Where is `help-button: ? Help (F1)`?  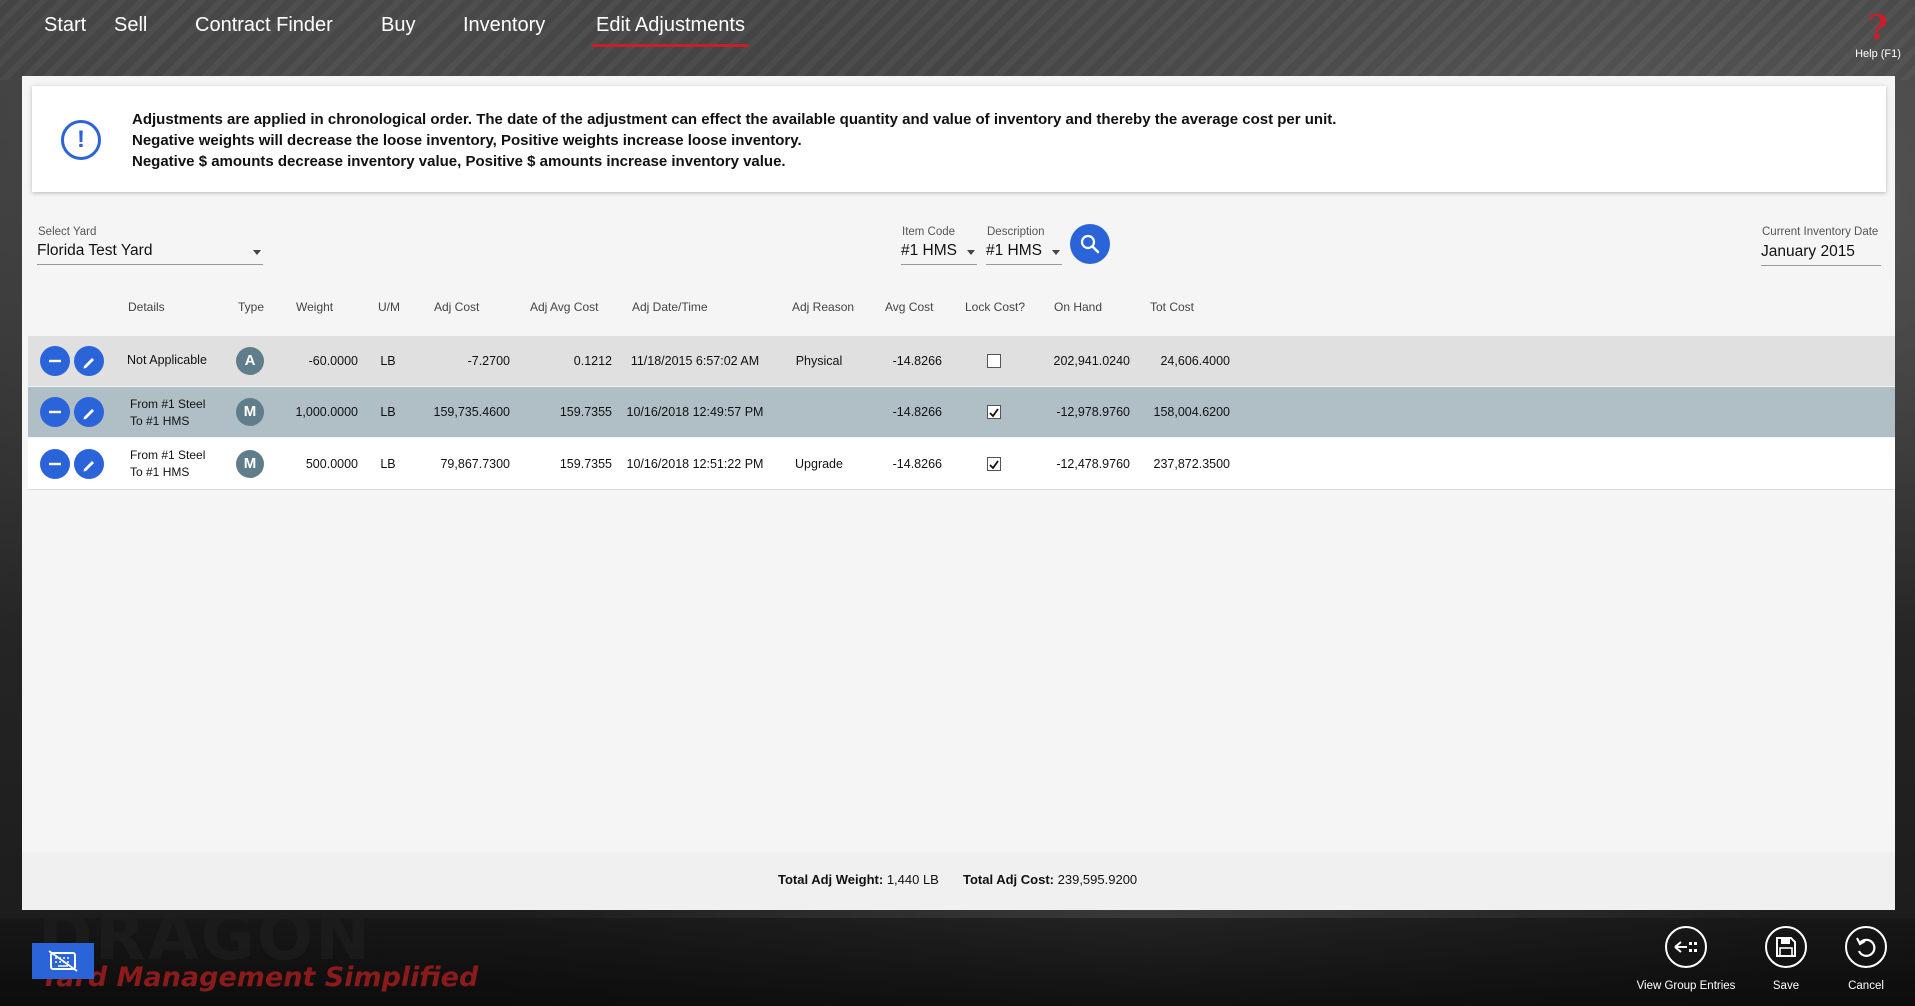 help-button: ? Help (F1) is located at coordinates (1878, 34).